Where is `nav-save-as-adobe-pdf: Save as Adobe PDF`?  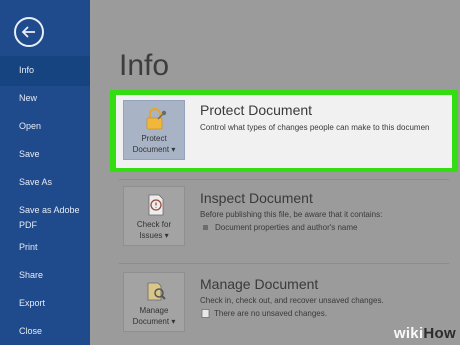 nav-save-as-adobe-pdf: Save as Adobe PDF is located at coordinates (45, 218).